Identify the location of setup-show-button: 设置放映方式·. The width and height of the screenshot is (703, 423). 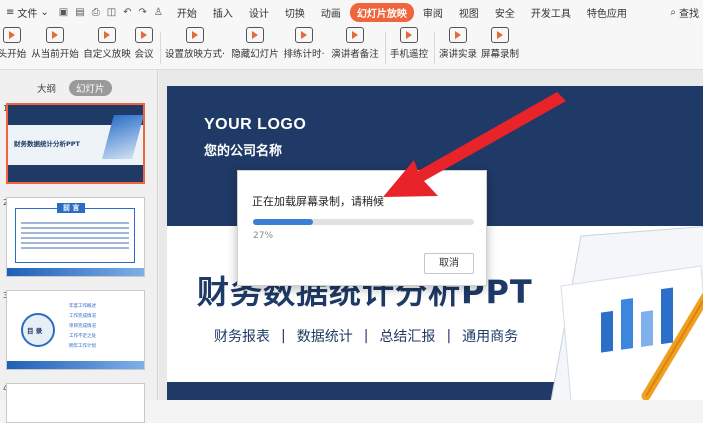
(195, 47).